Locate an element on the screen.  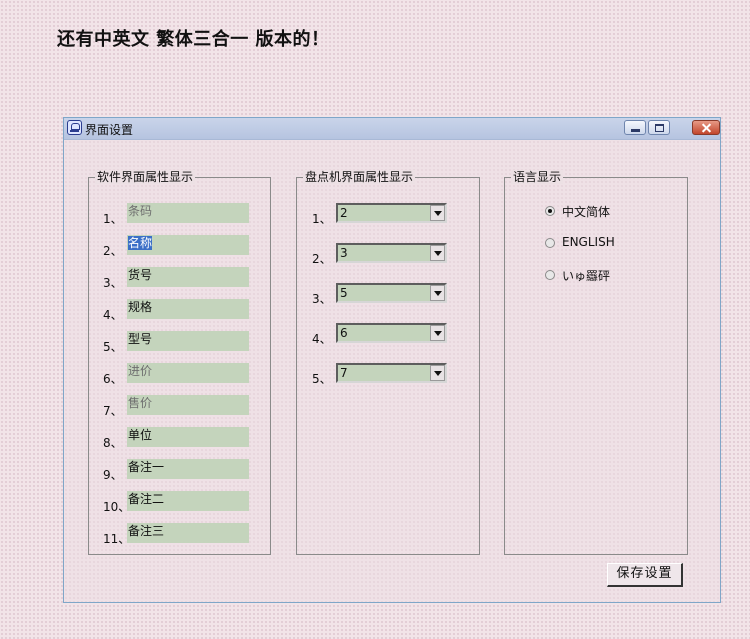
field-input-model: 型号 is located at coordinates (188, 341).